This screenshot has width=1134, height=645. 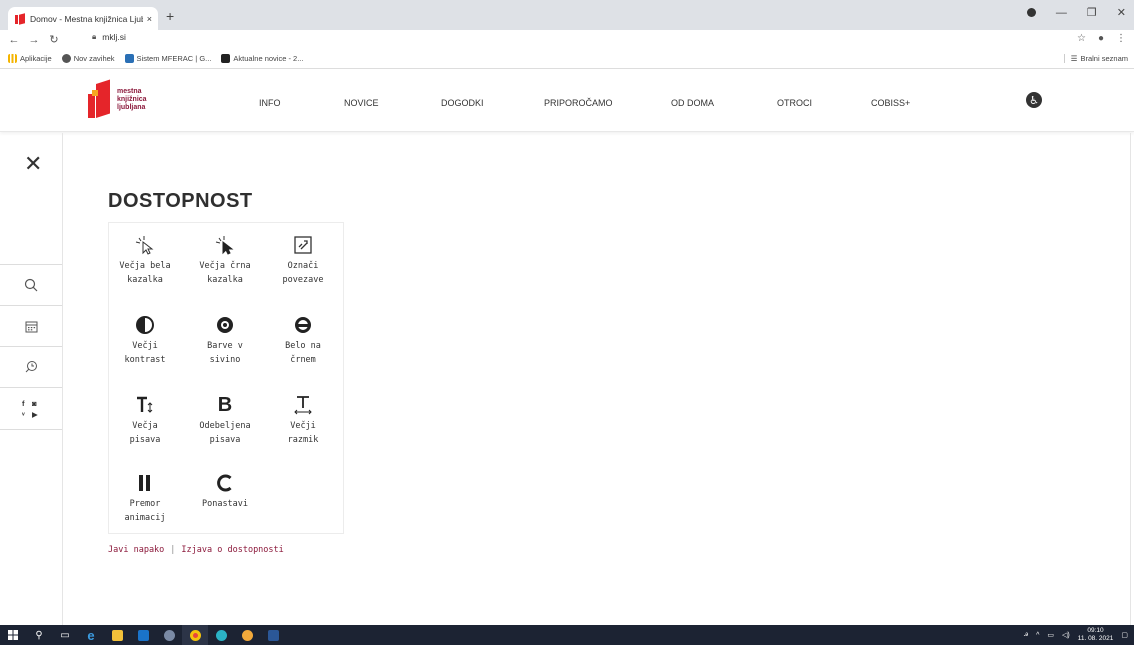 I want to click on bookmark-apps: Aplikacije, so click(x=30, y=58).